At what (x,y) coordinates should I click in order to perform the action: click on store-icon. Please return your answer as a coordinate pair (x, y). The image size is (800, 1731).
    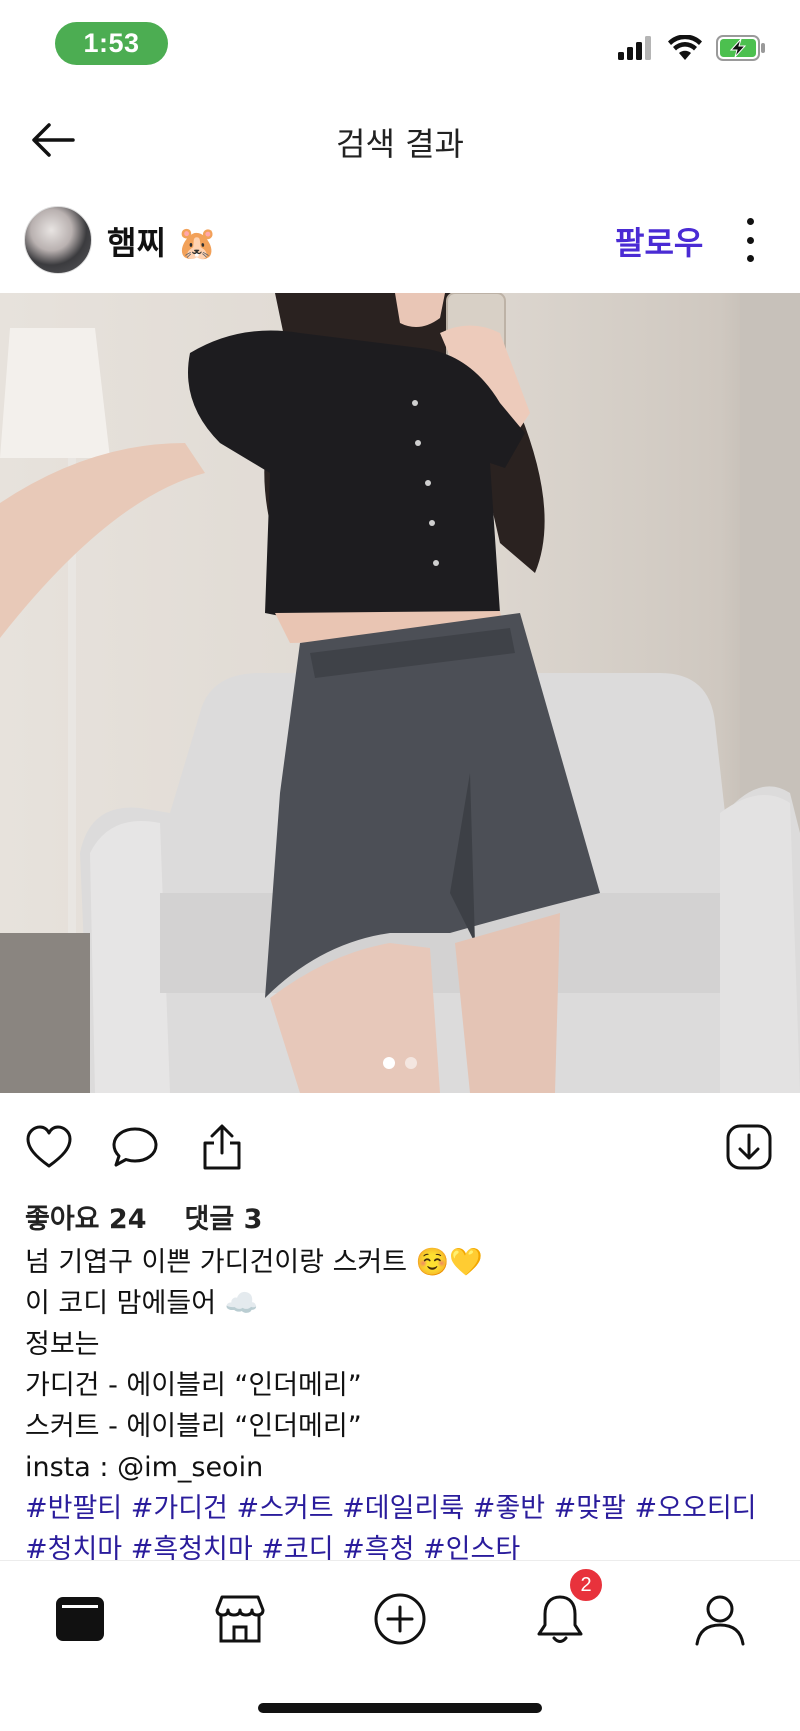
    Looking at the image, I should click on (240, 1619).